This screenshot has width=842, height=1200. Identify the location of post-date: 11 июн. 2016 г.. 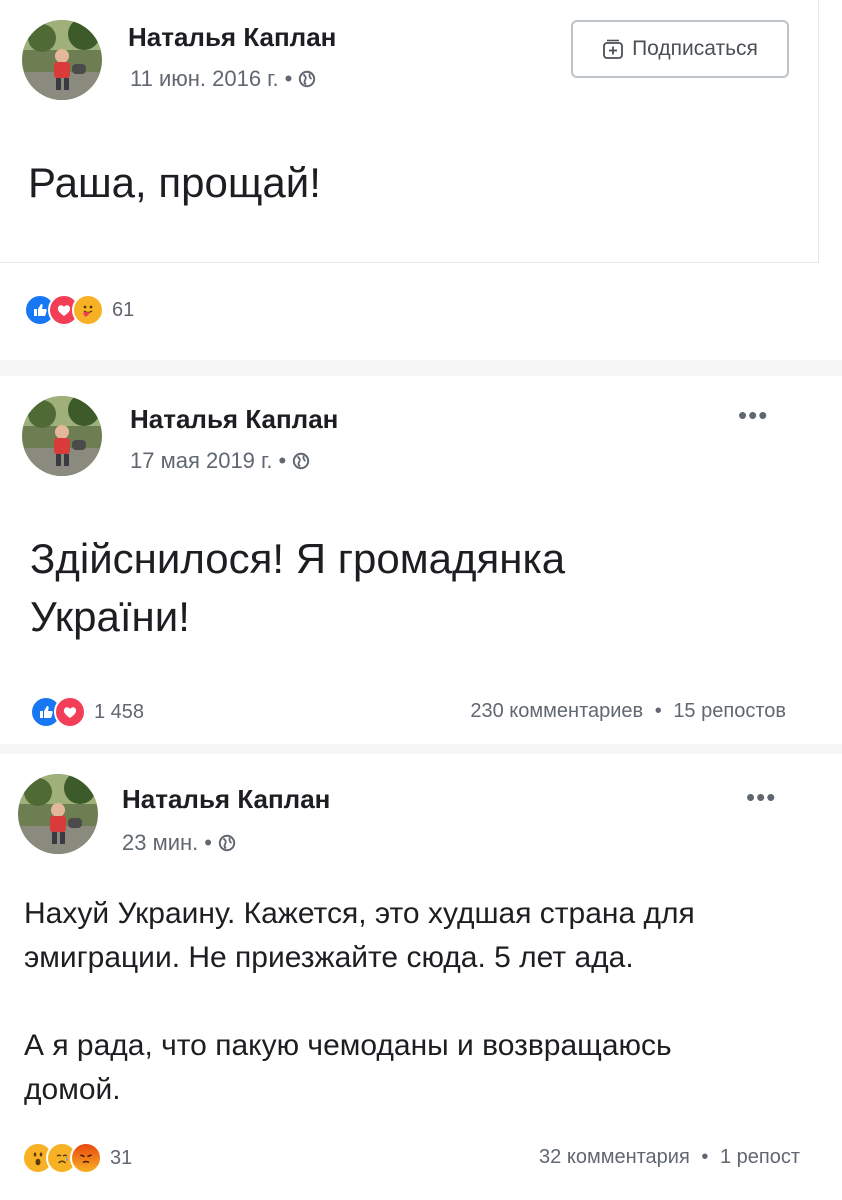
(204, 79).